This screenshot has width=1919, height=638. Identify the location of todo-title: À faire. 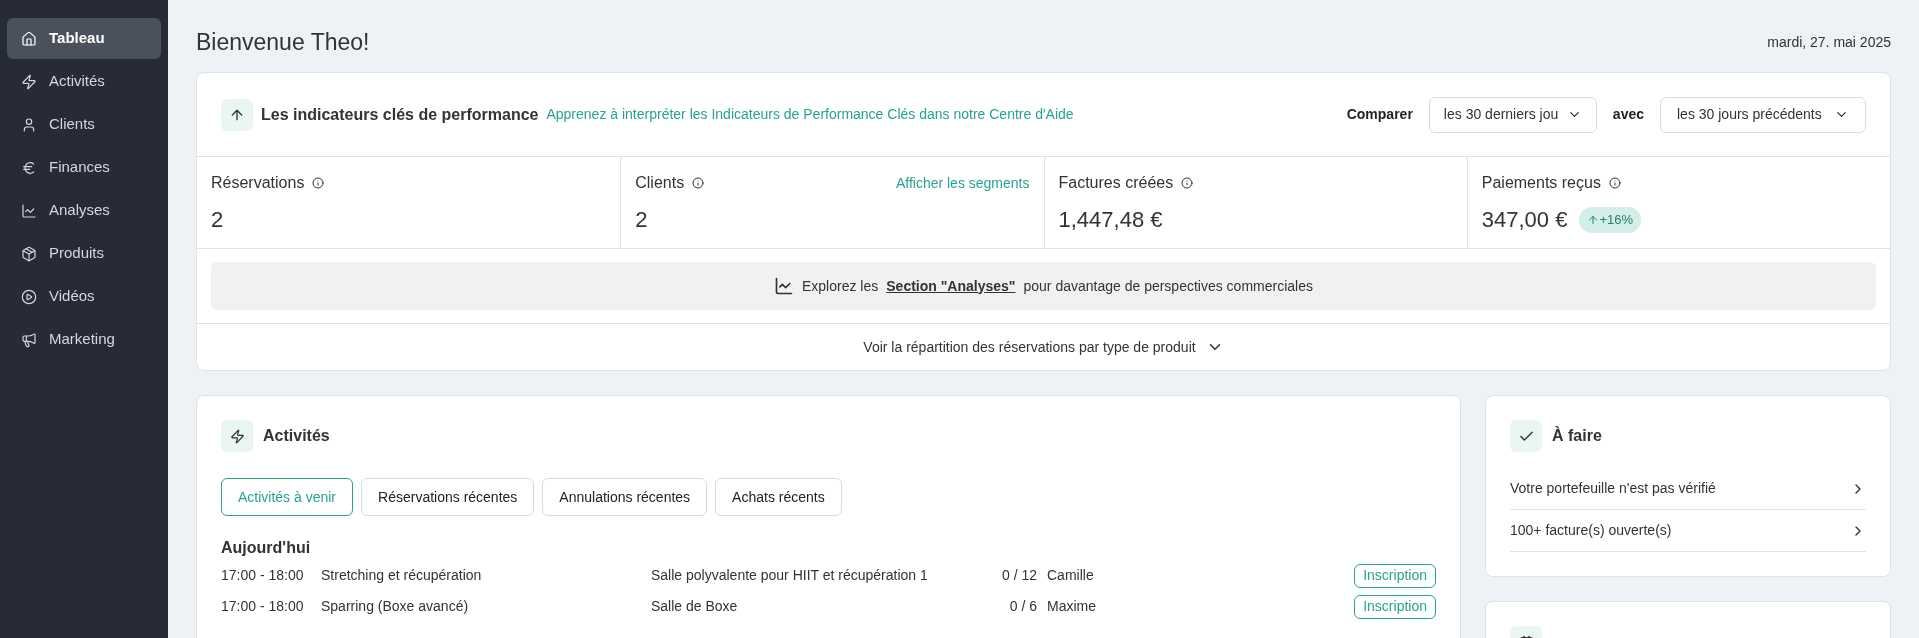
(1577, 435).